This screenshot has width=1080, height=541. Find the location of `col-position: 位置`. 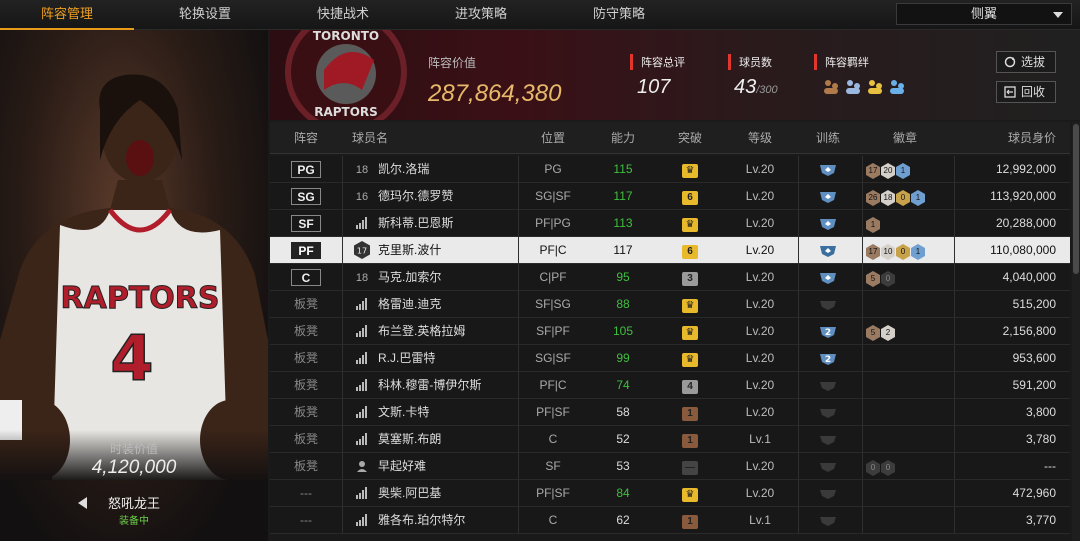

col-position: 位置 is located at coordinates (553, 138).